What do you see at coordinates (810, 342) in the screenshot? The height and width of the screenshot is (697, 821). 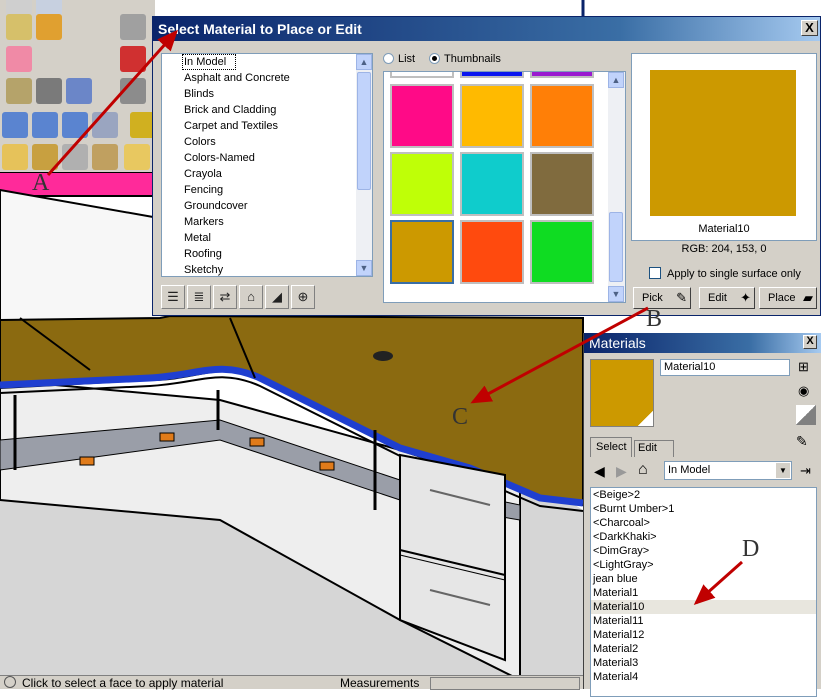 I see `materials-close-button: X` at bounding box center [810, 342].